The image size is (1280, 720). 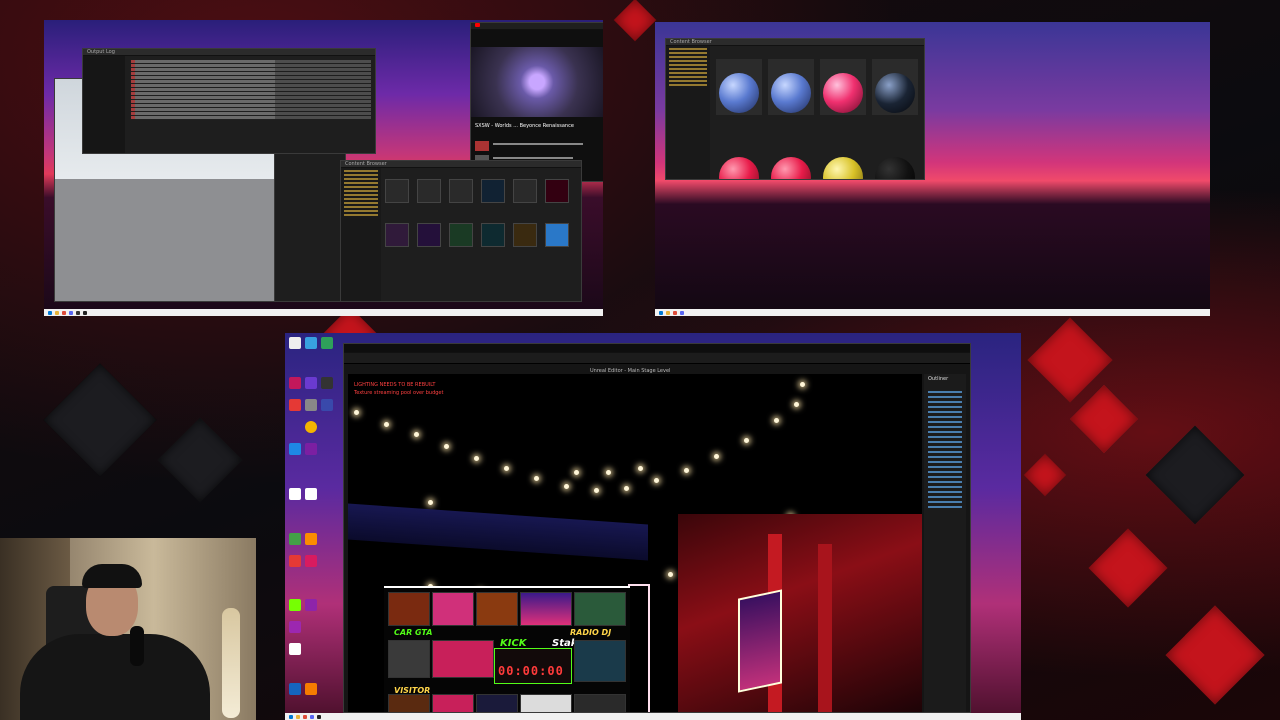 I want to click on output-log-title: Output Log, so click(x=229, y=52).